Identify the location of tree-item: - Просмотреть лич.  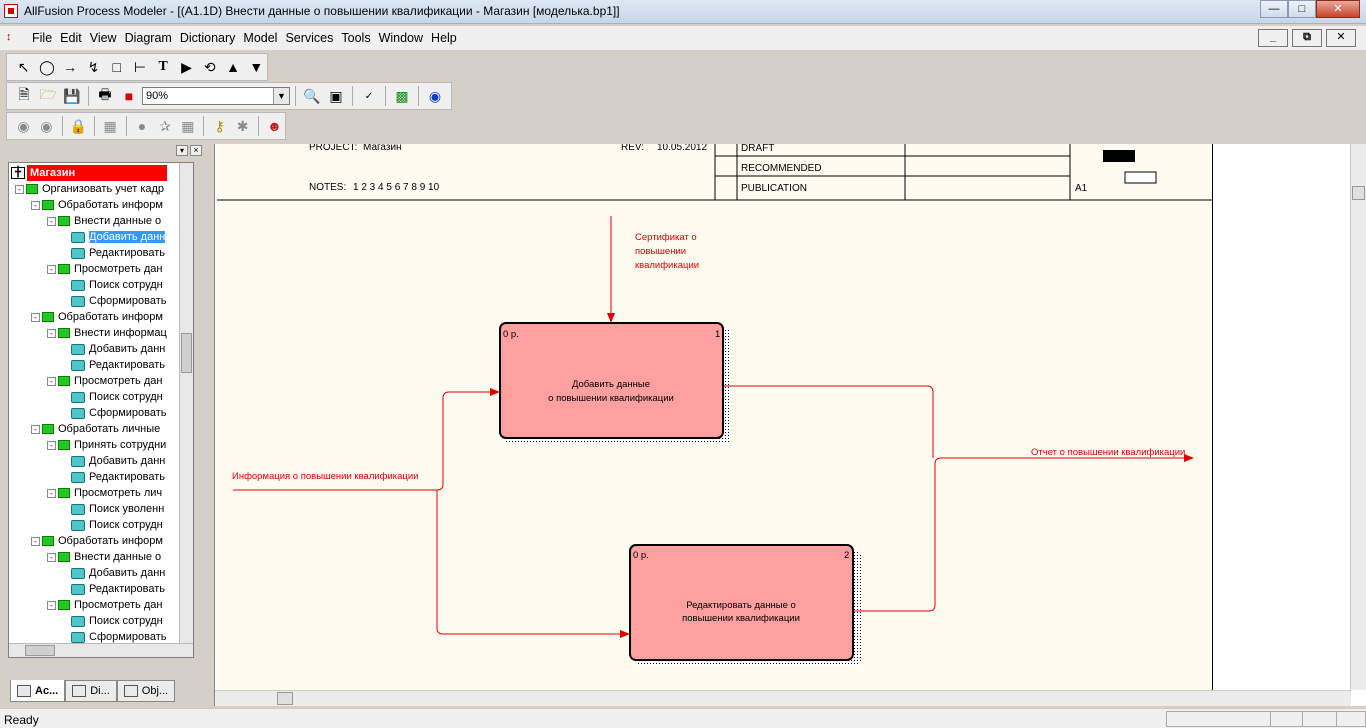
(120, 493).